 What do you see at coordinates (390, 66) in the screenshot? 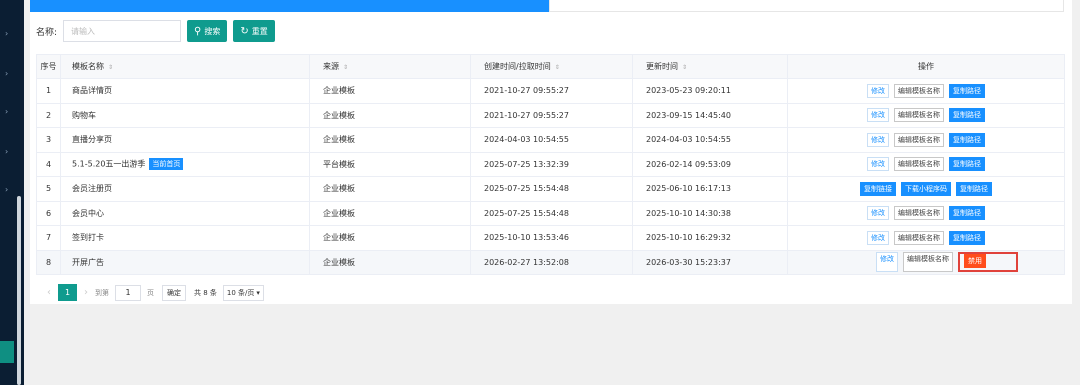
I see `header-source: 来源 ⇕` at bounding box center [390, 66].